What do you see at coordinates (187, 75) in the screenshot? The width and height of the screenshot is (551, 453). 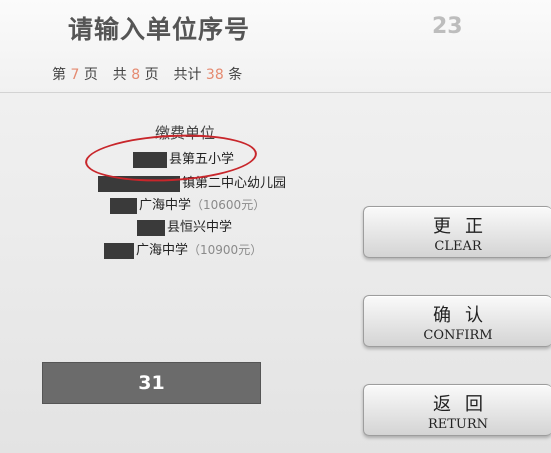 I see `total-count-prefix: 共计` at bounding box center [187, 75].